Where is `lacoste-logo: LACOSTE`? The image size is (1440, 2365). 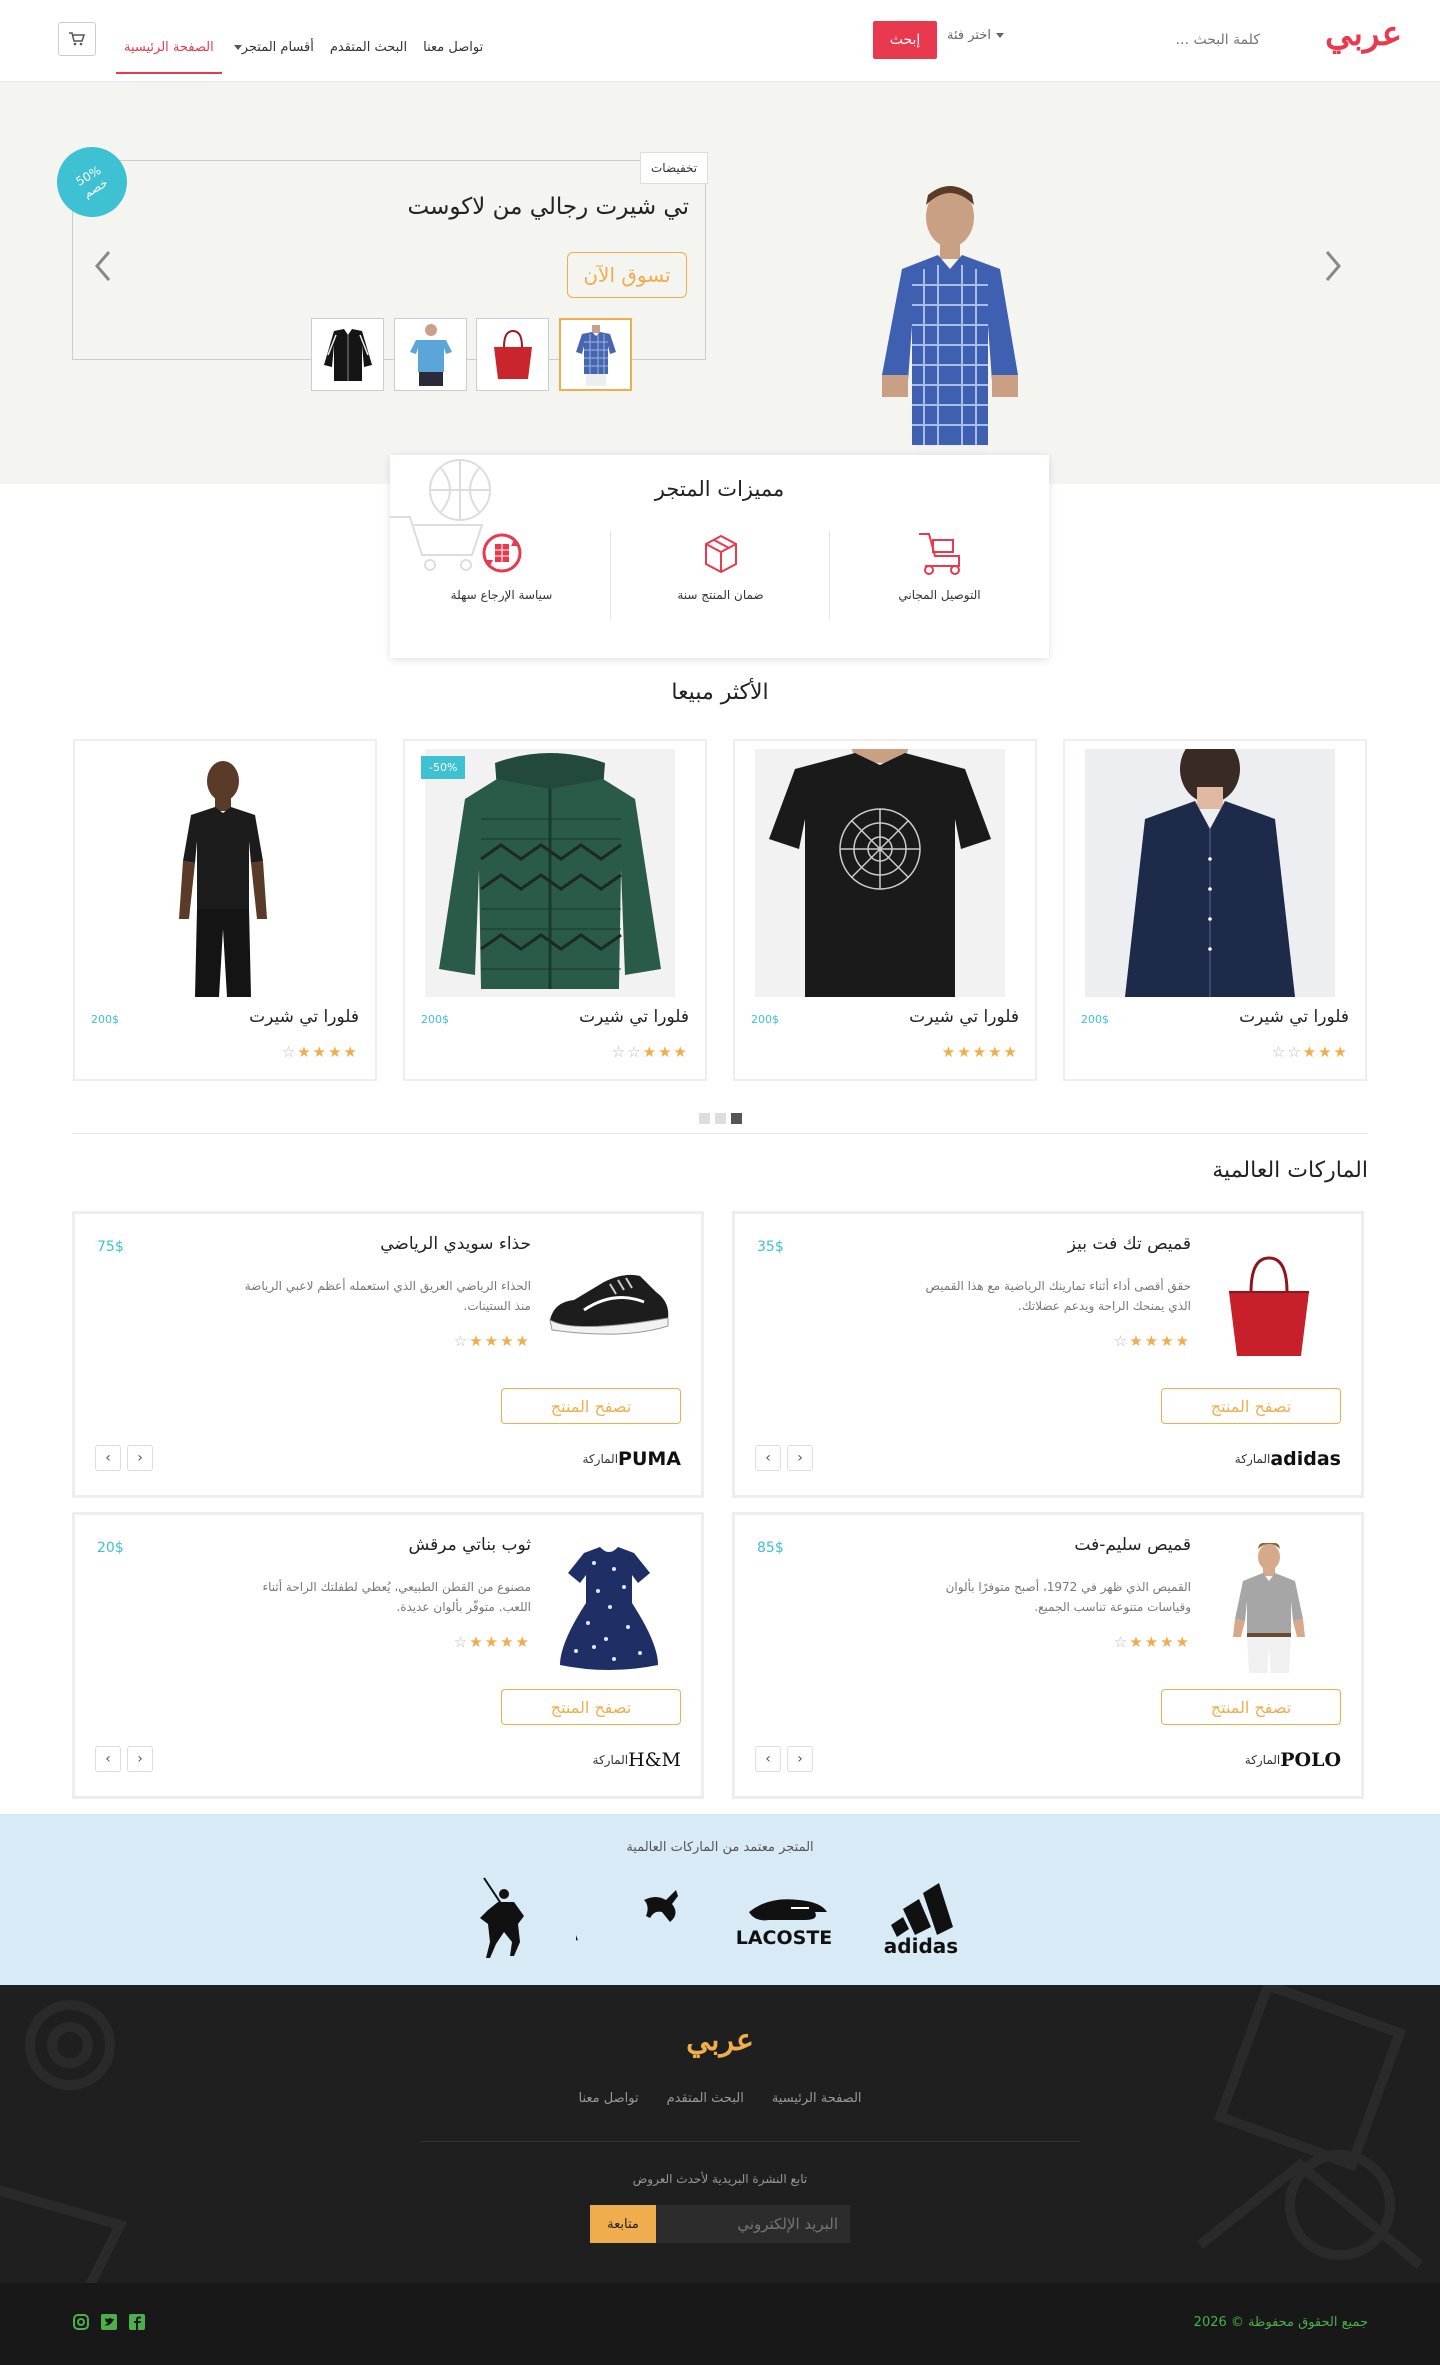
lacoste-logo: LACOSTE is located at coordinates (784, 1917).